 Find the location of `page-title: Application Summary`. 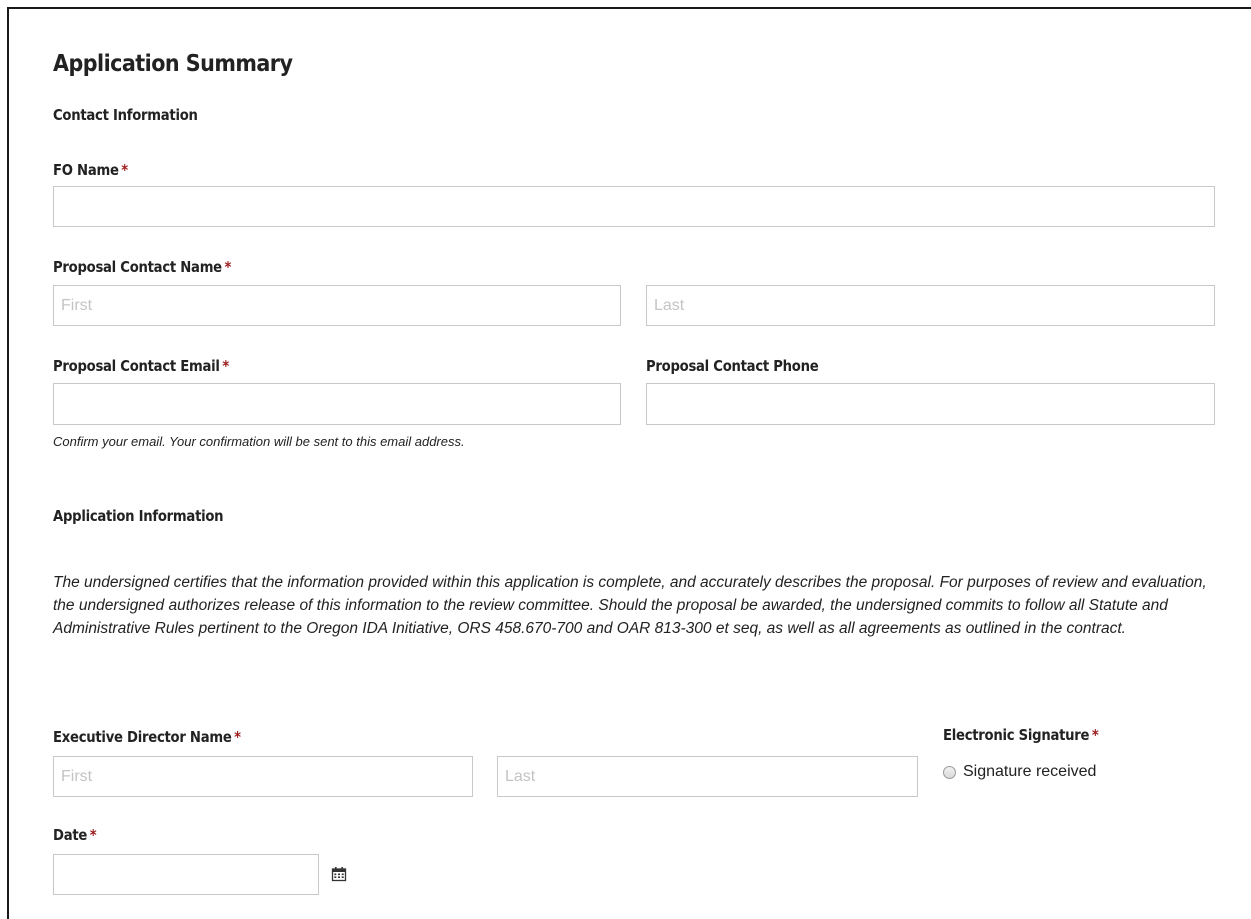

page-title: Application Summary is located at coordinates (173, 64).